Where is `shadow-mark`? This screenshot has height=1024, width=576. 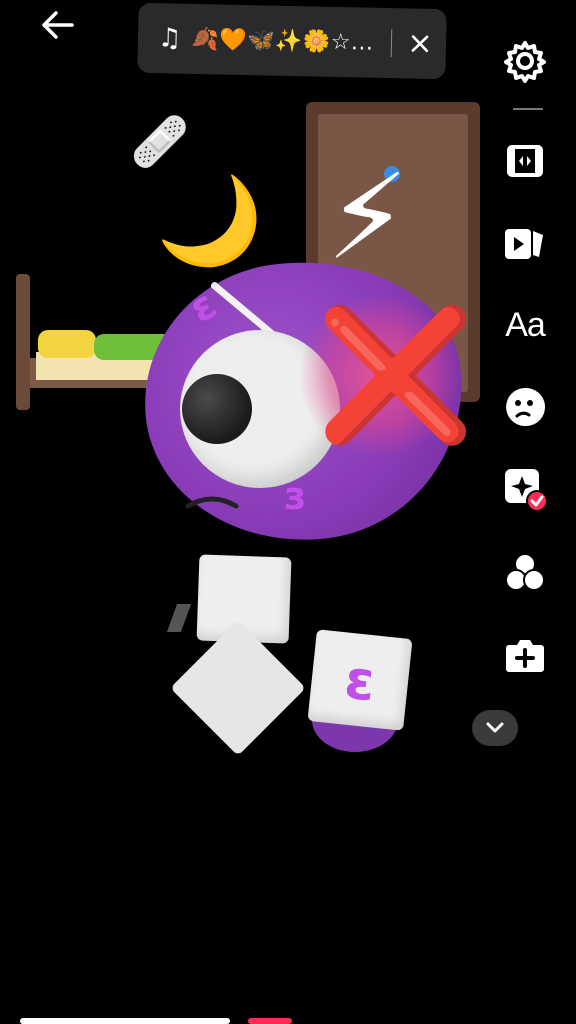 shadow-mark is located at coordinates (179, 618).